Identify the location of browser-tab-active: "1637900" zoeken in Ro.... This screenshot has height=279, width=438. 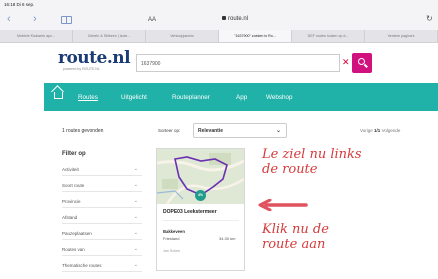
(255, 36).